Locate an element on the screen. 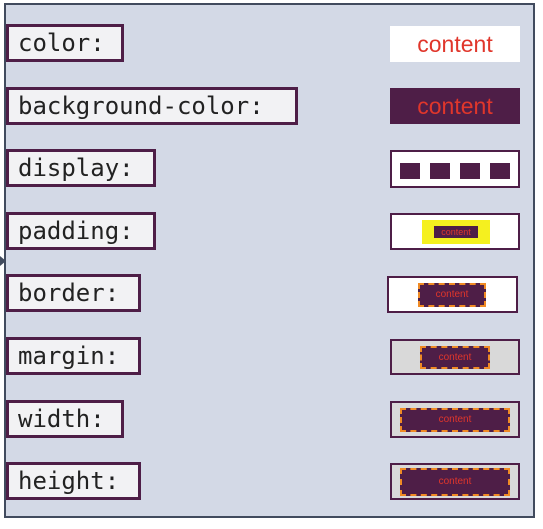 The image size is (543, 529). demo-color: content is located at coordinates (455, 44).